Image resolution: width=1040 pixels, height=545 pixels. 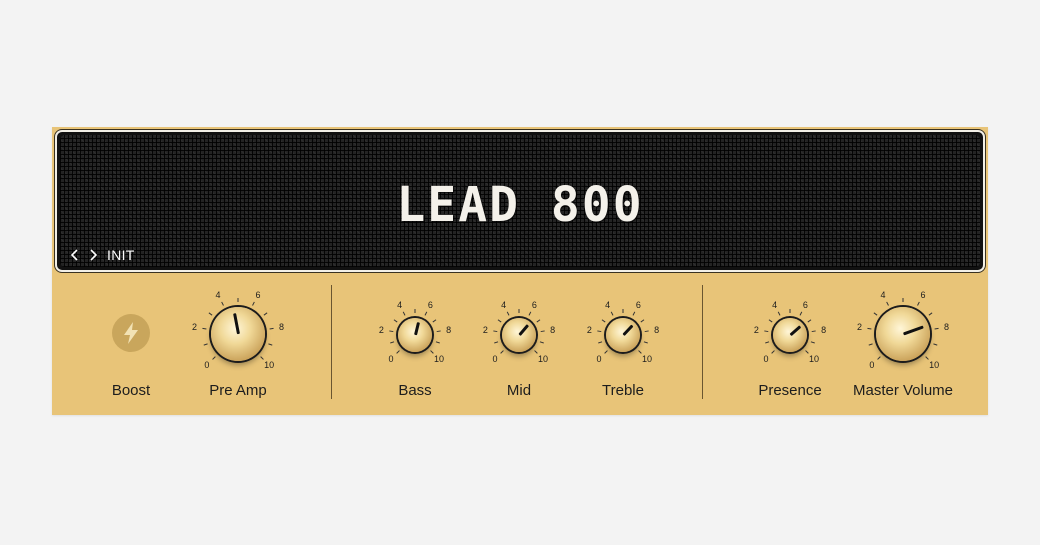 What do you see at coordinates (93, 255) in the screenshot?
I see `chevron-right-icon` at bounding box center [93, 255].